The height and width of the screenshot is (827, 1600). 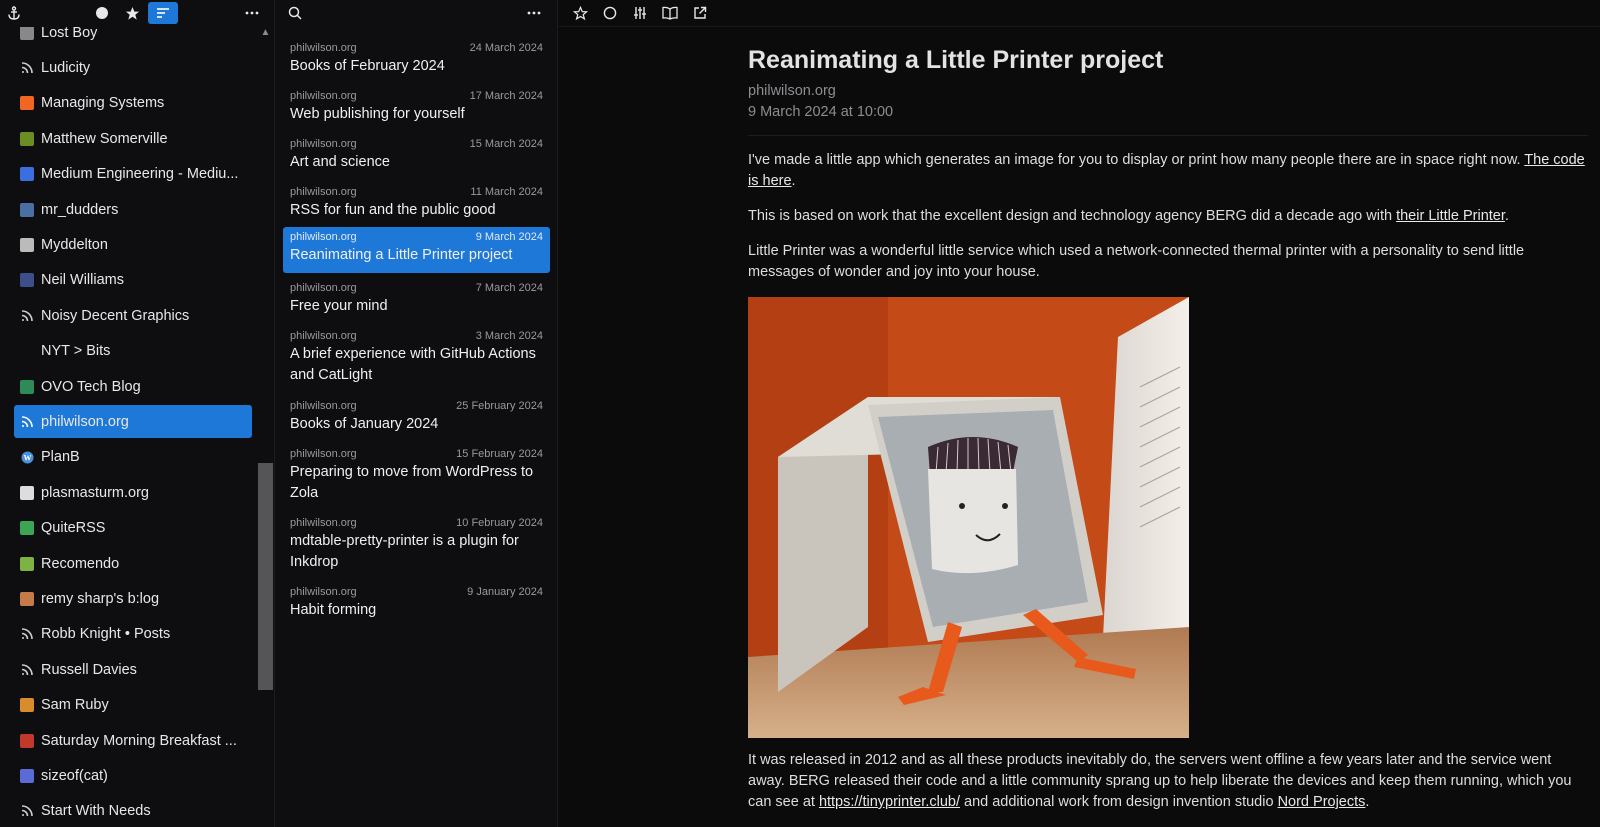 What do you see at coordinates (102, 13) in the screenshot?
I see `unread-filter-button` at bounding box center [102, 13].